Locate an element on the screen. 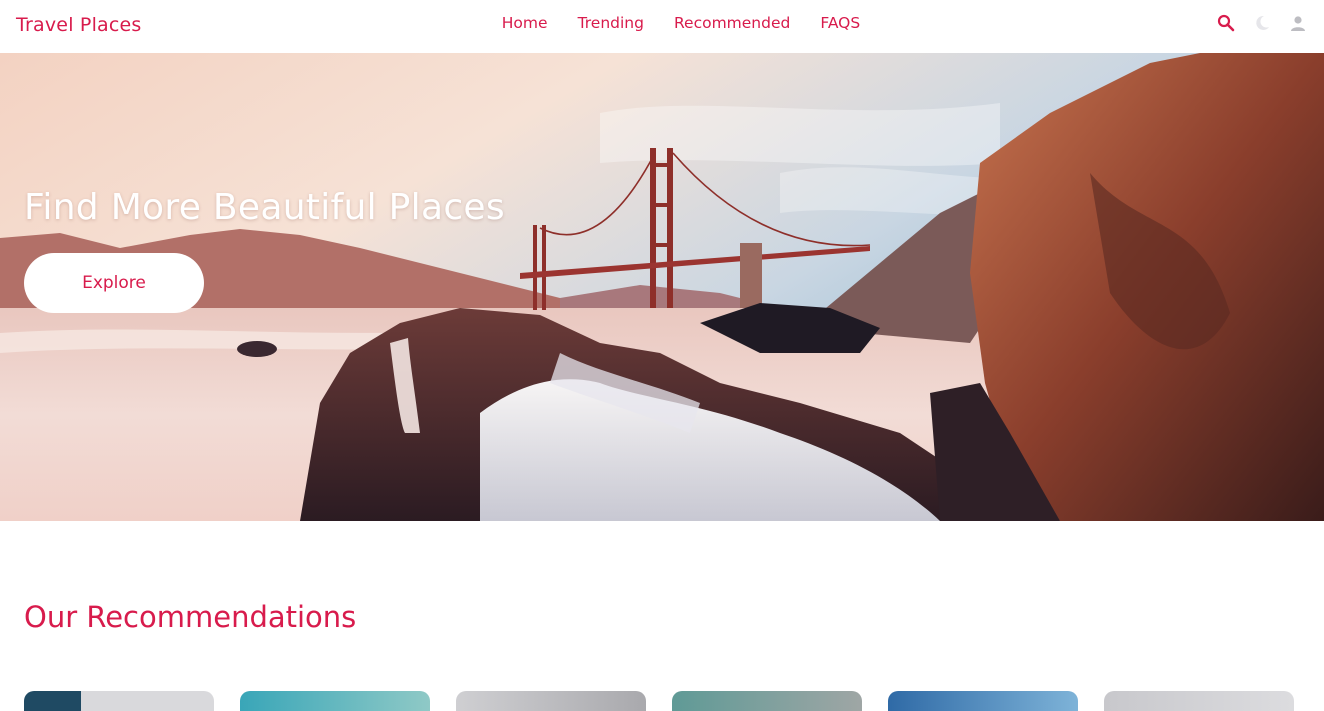 Image resolution: width=1324 pixels, height=711 pixels. nav-links: Home Trending Recommended FAQS is located at coordinates (662, 23).